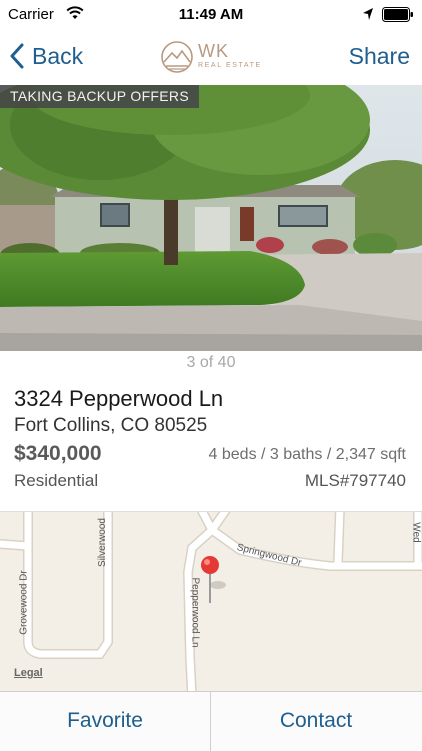  I want to click on chevron-left-icon, so click(17, 56).